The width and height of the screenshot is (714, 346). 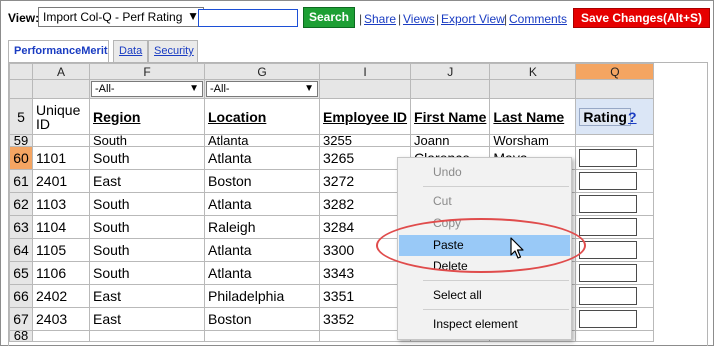 I want to click on comments-link: Comments, so click(x=538, y=19).